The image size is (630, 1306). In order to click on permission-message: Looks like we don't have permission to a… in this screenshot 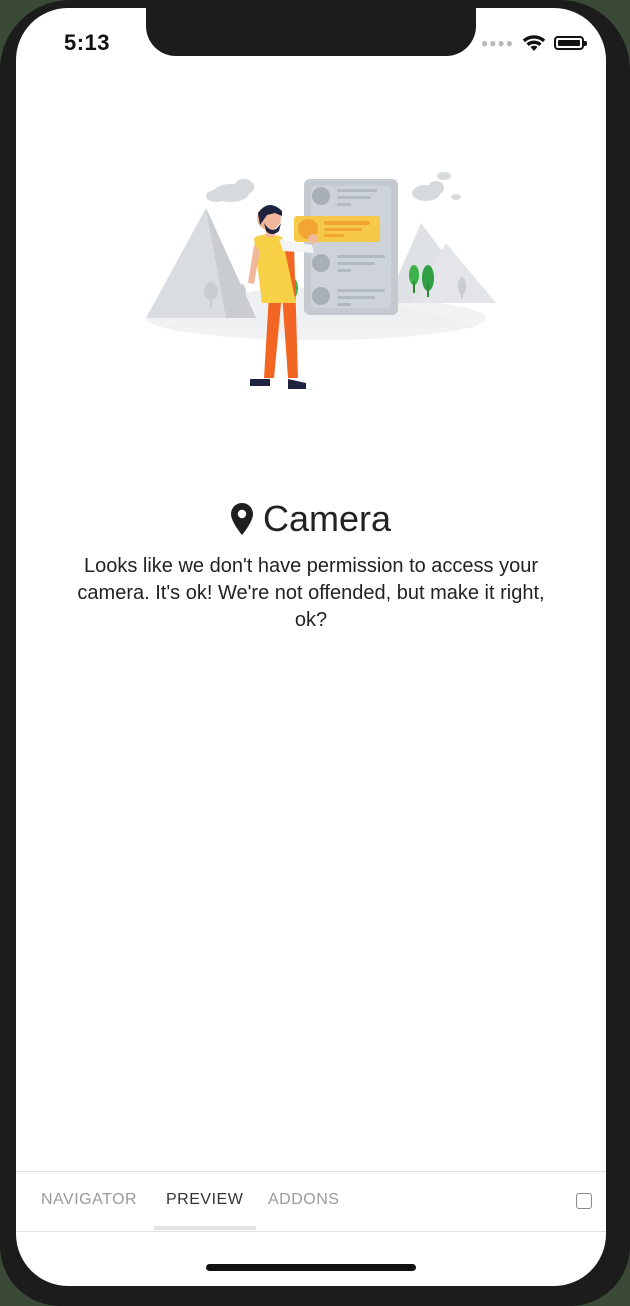, I will do `click(311, 593)`.